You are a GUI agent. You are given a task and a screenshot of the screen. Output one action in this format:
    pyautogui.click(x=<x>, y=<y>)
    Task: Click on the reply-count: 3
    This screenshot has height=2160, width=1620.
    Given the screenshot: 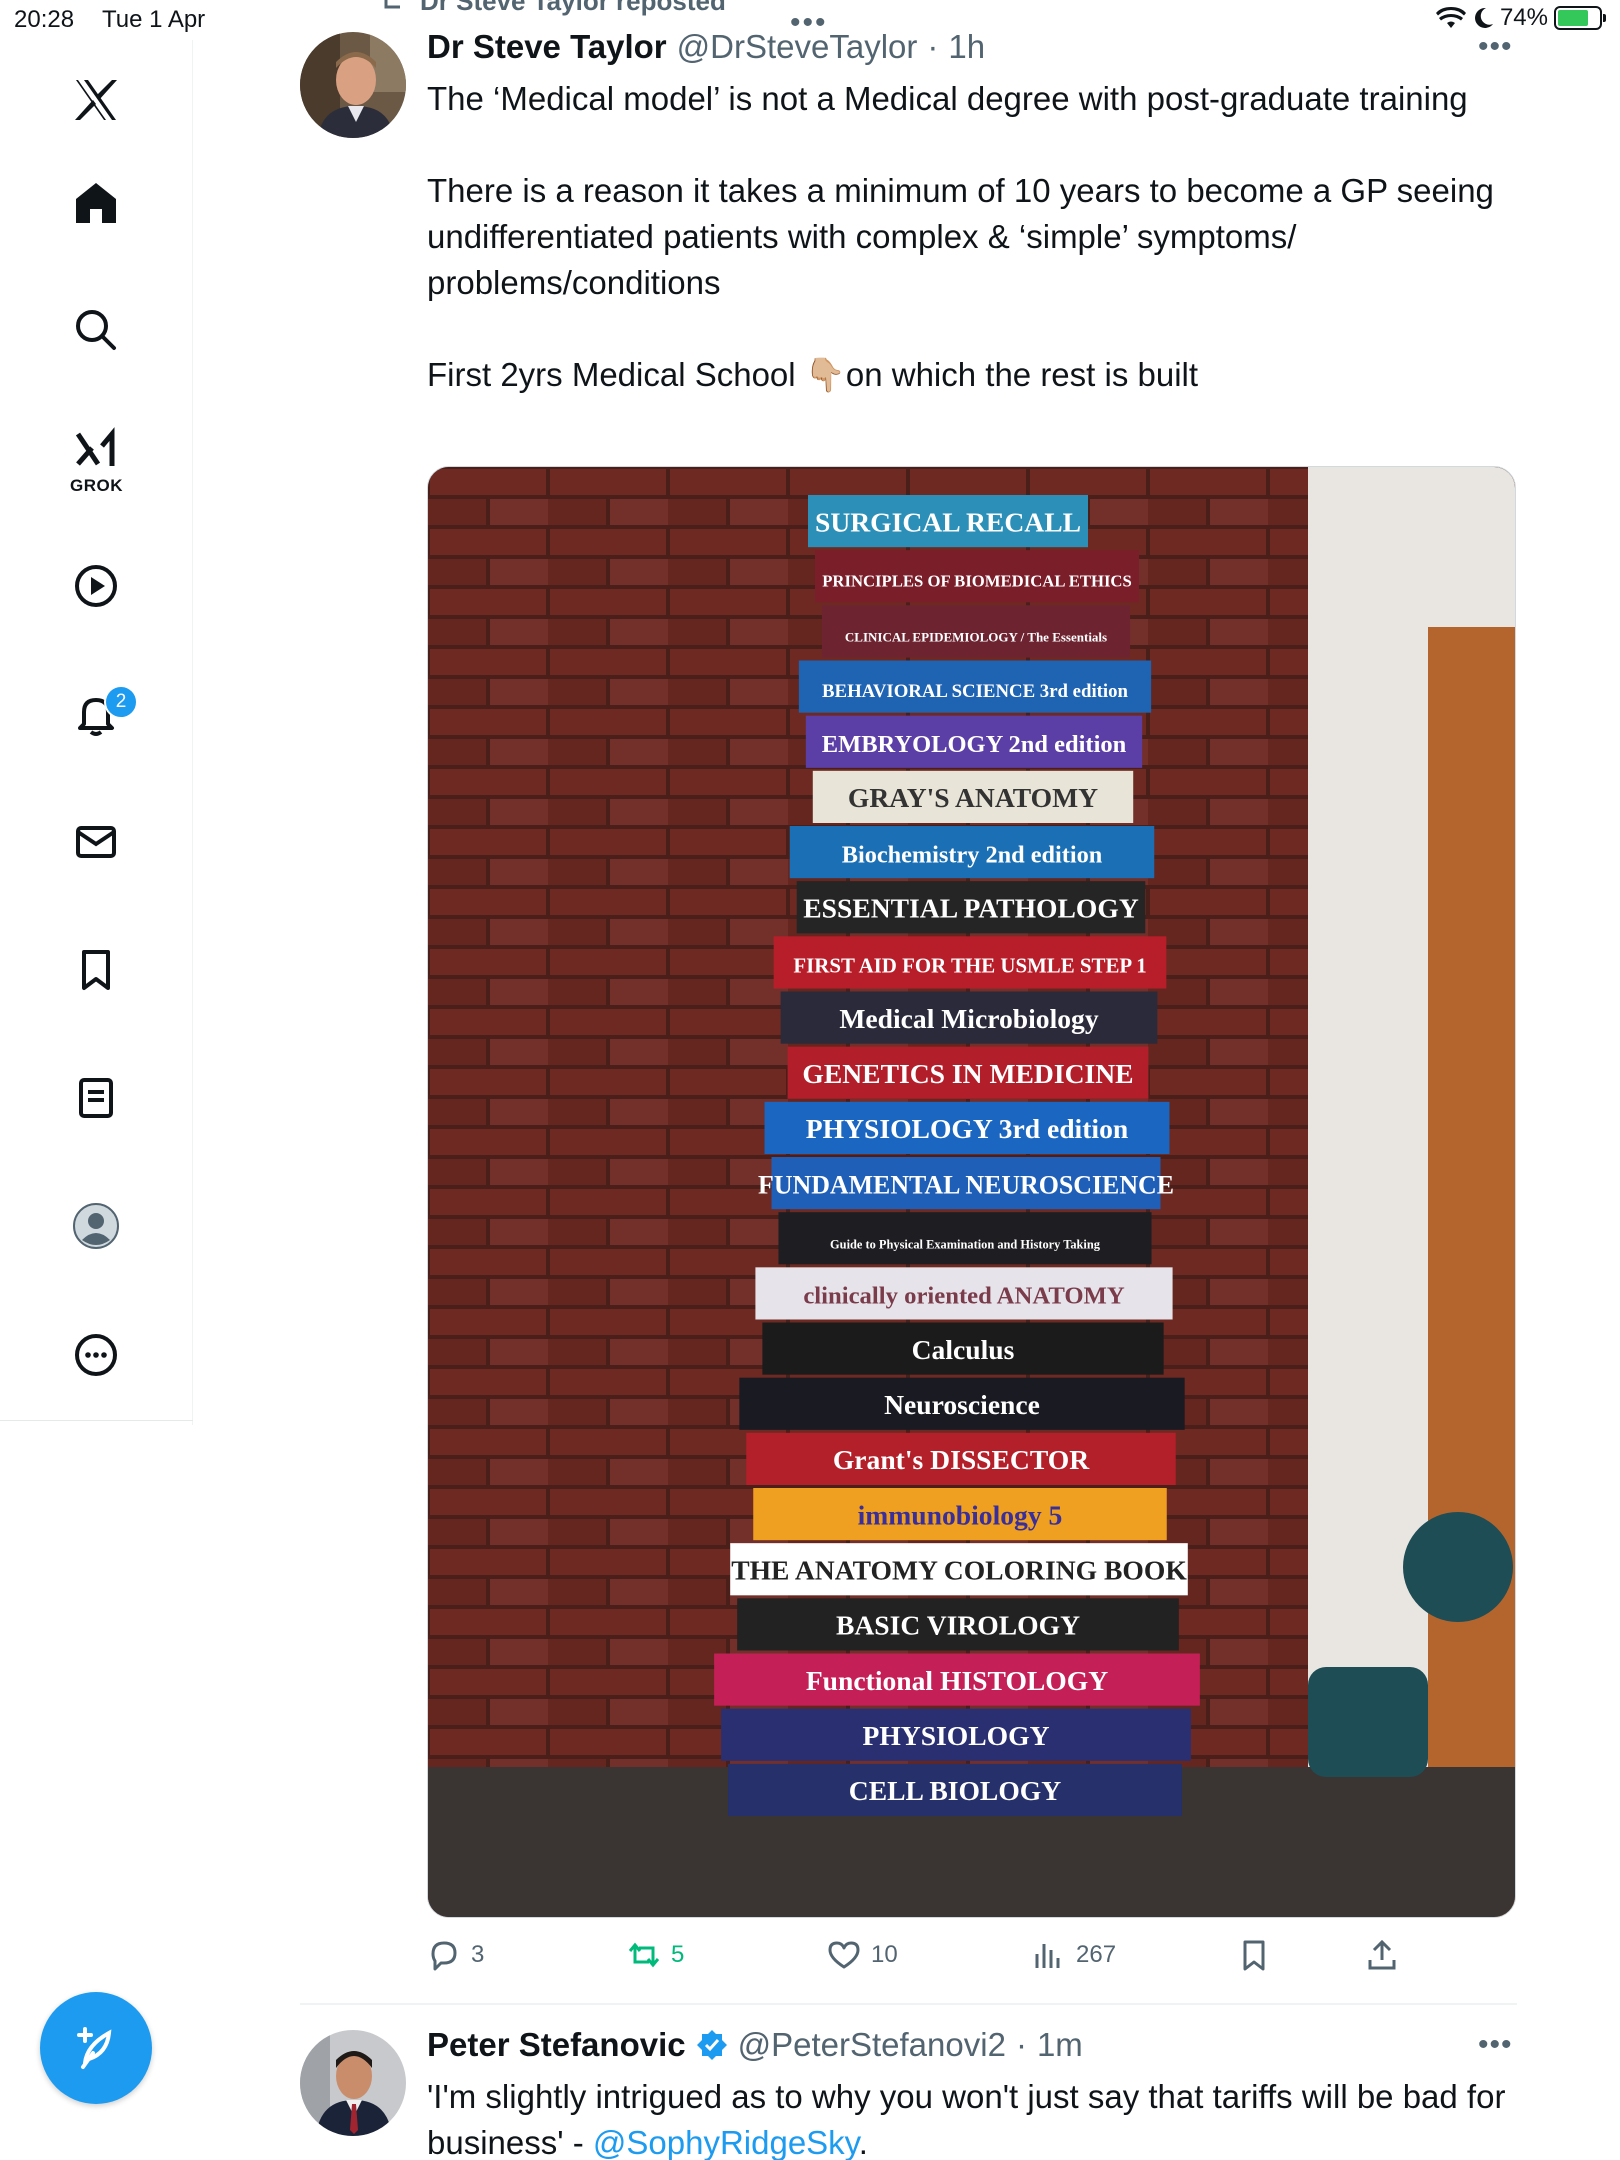 What is the action you would take?
    pyautogui.click(x=478, y=1954)
    